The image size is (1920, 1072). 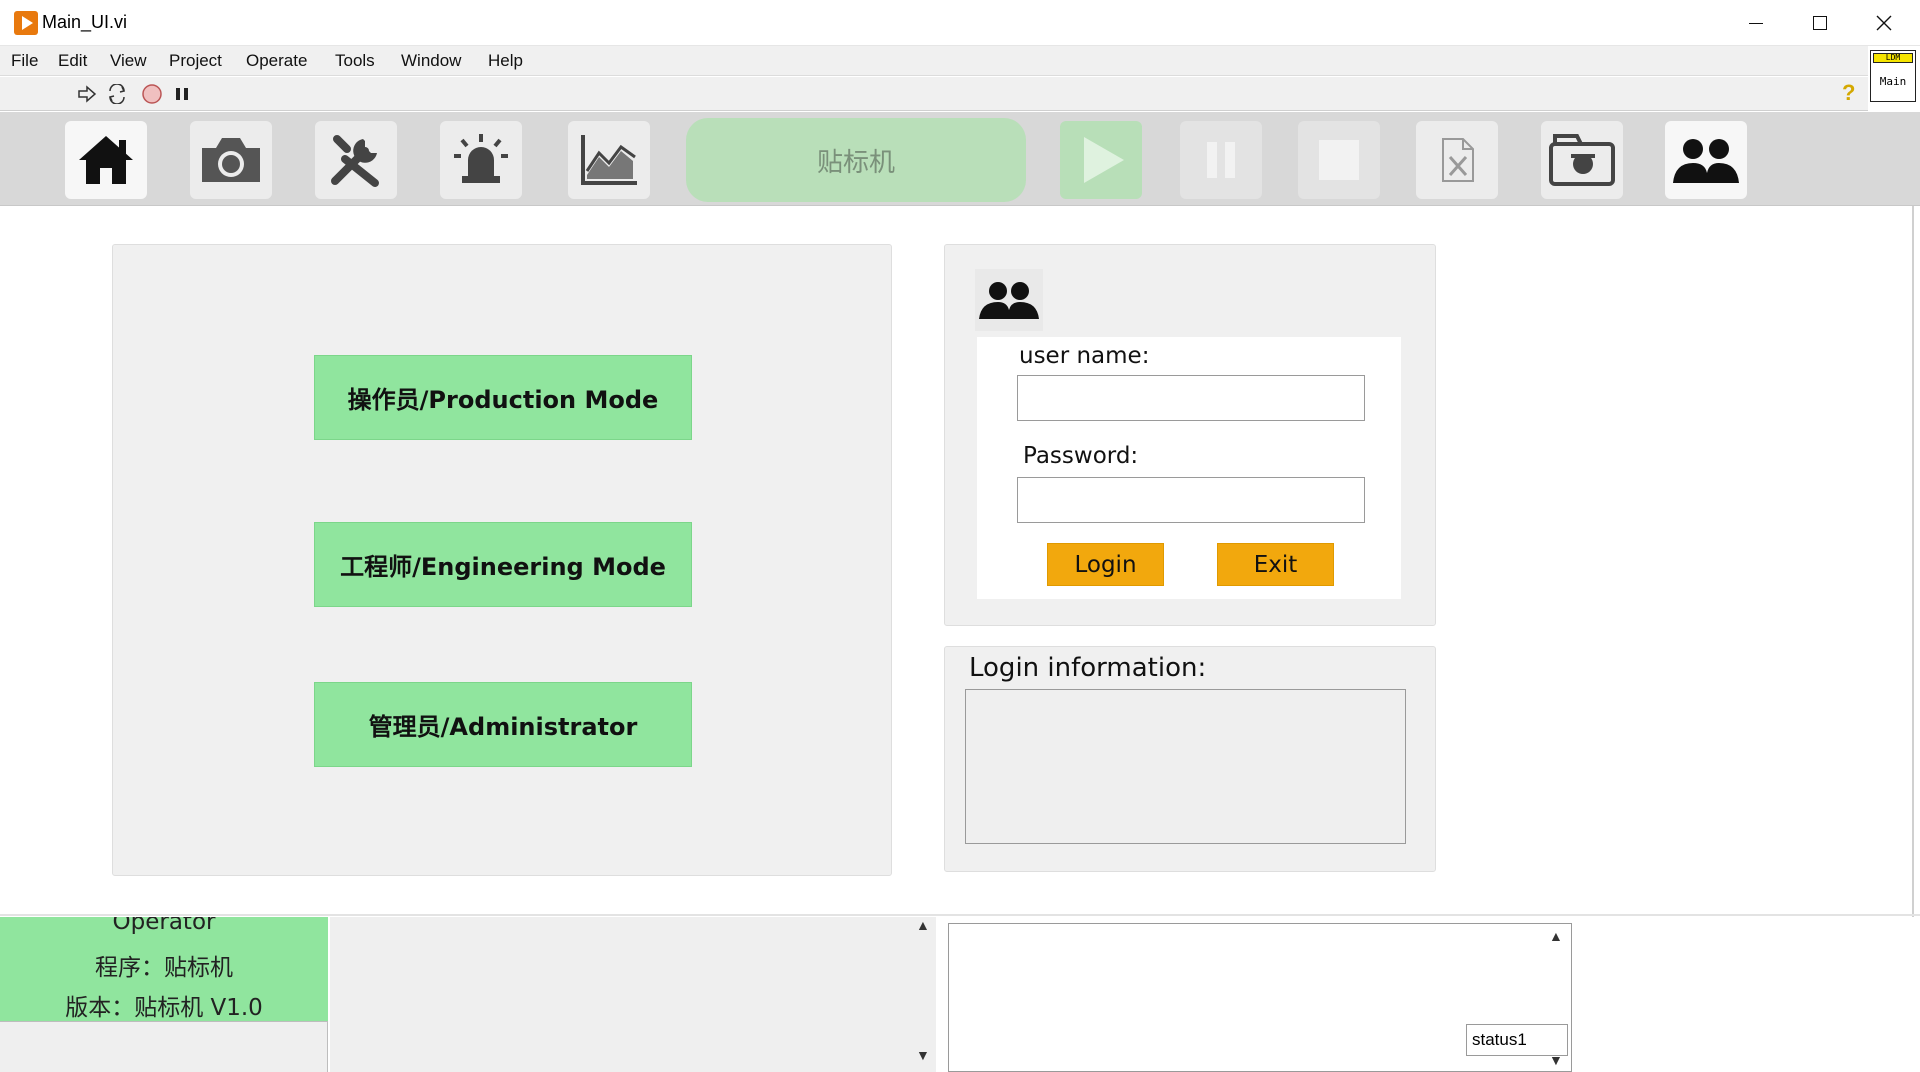 I want to click on status-role: Operator, so click(x=164, y=926).